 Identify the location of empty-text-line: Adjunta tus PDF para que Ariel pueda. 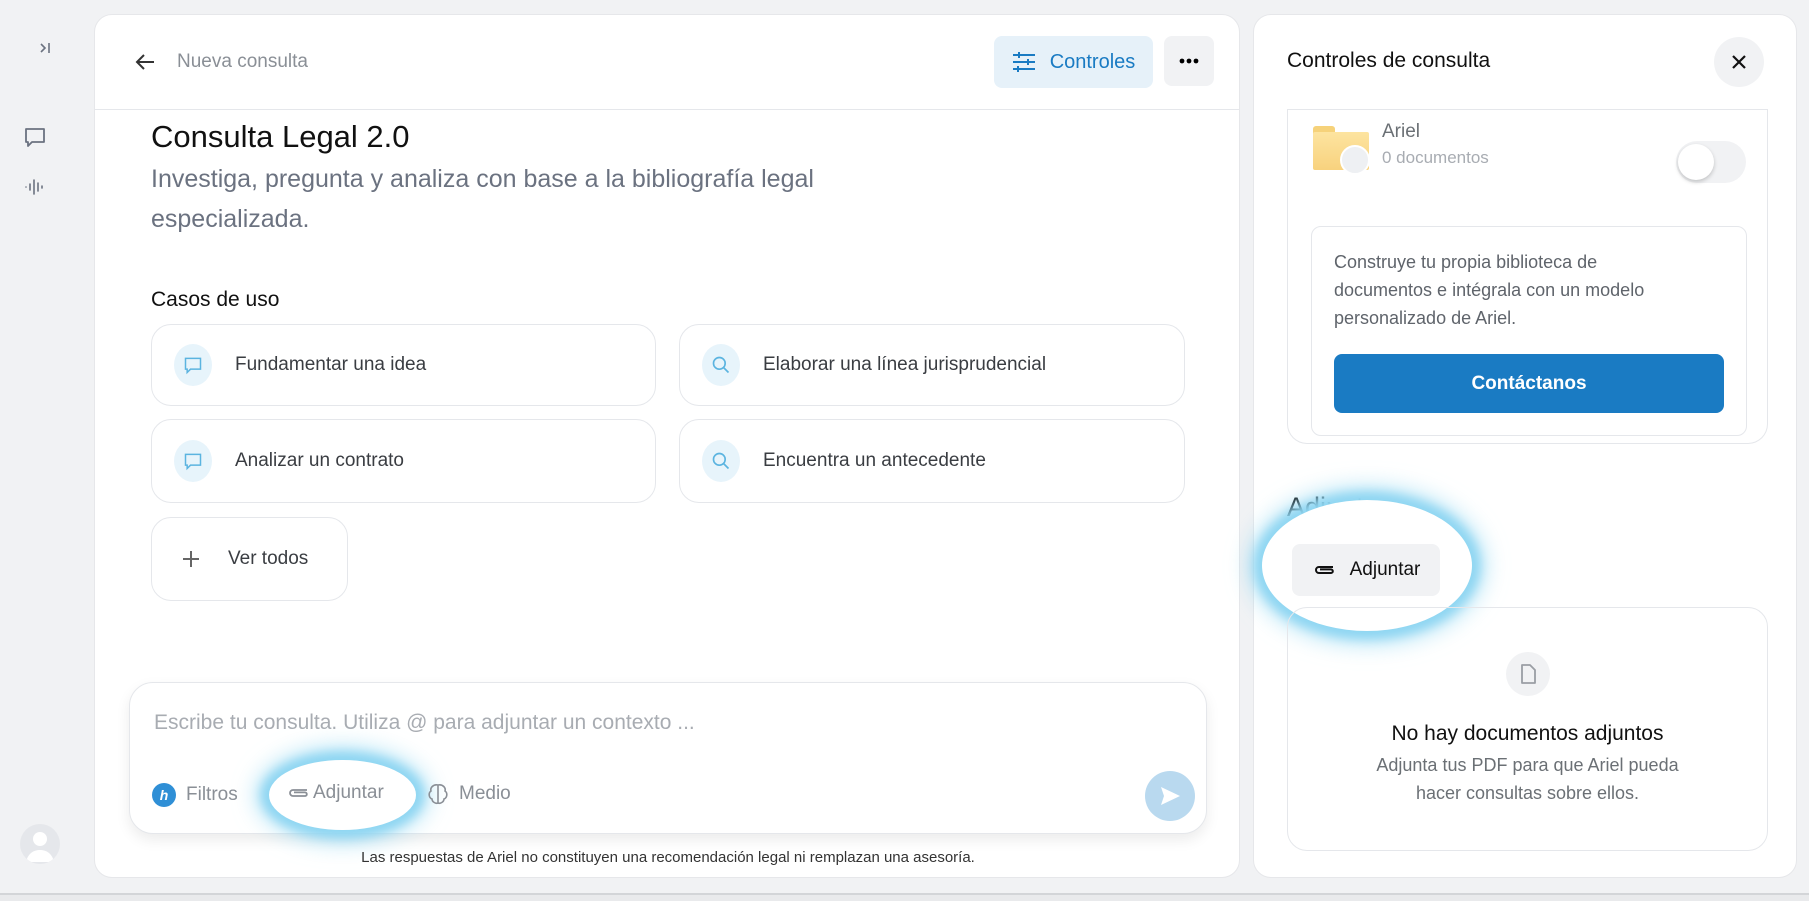
(1527, 765).